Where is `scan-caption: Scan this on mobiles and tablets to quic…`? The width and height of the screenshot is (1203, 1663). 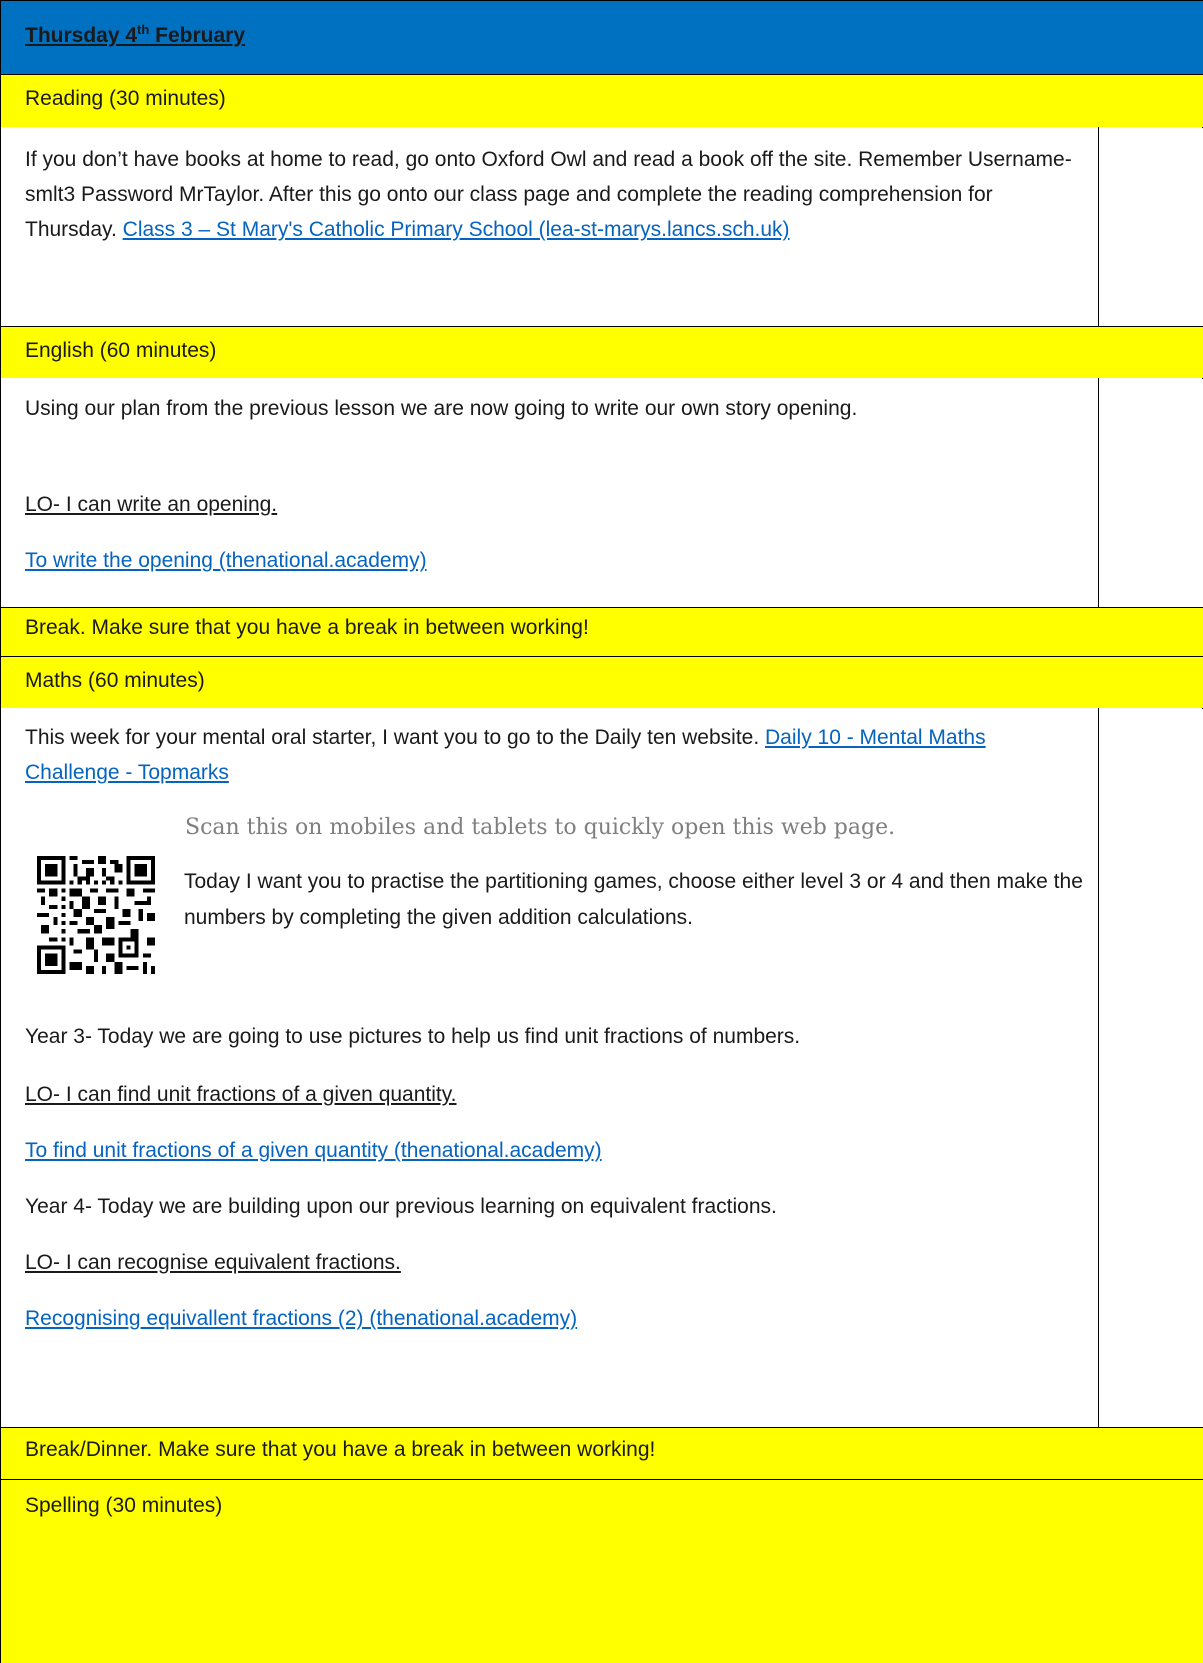 scan-caption: Scan this on mobiles and tablets to quic… is located at coordinates (540, 827).